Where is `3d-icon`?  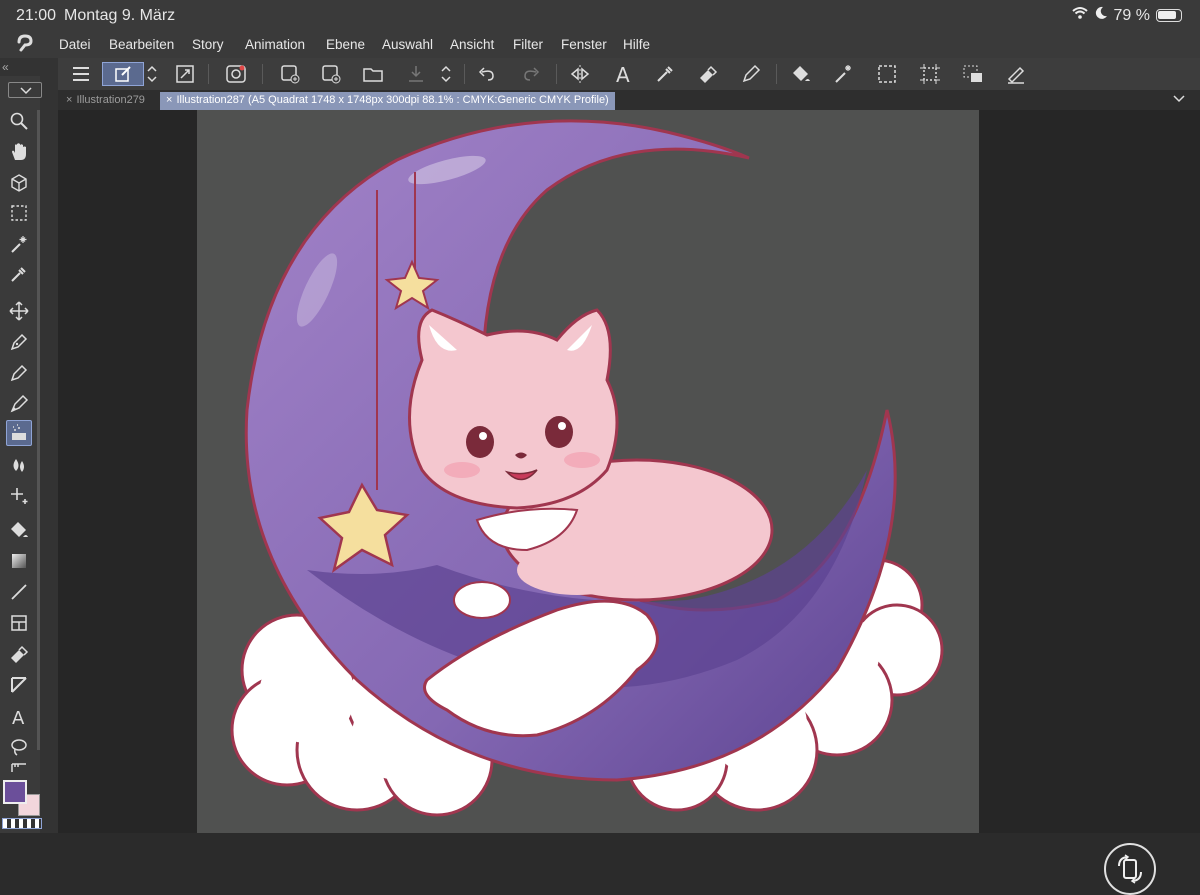 3d-icon is located at coordinates (19, 183).